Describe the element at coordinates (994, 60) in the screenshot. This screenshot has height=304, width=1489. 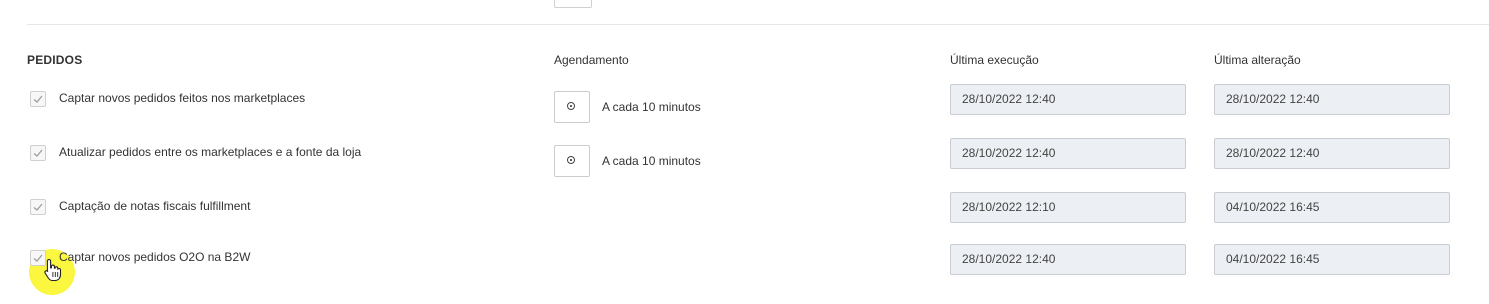
I see `column-header-last-execution: Última execução` at that location.